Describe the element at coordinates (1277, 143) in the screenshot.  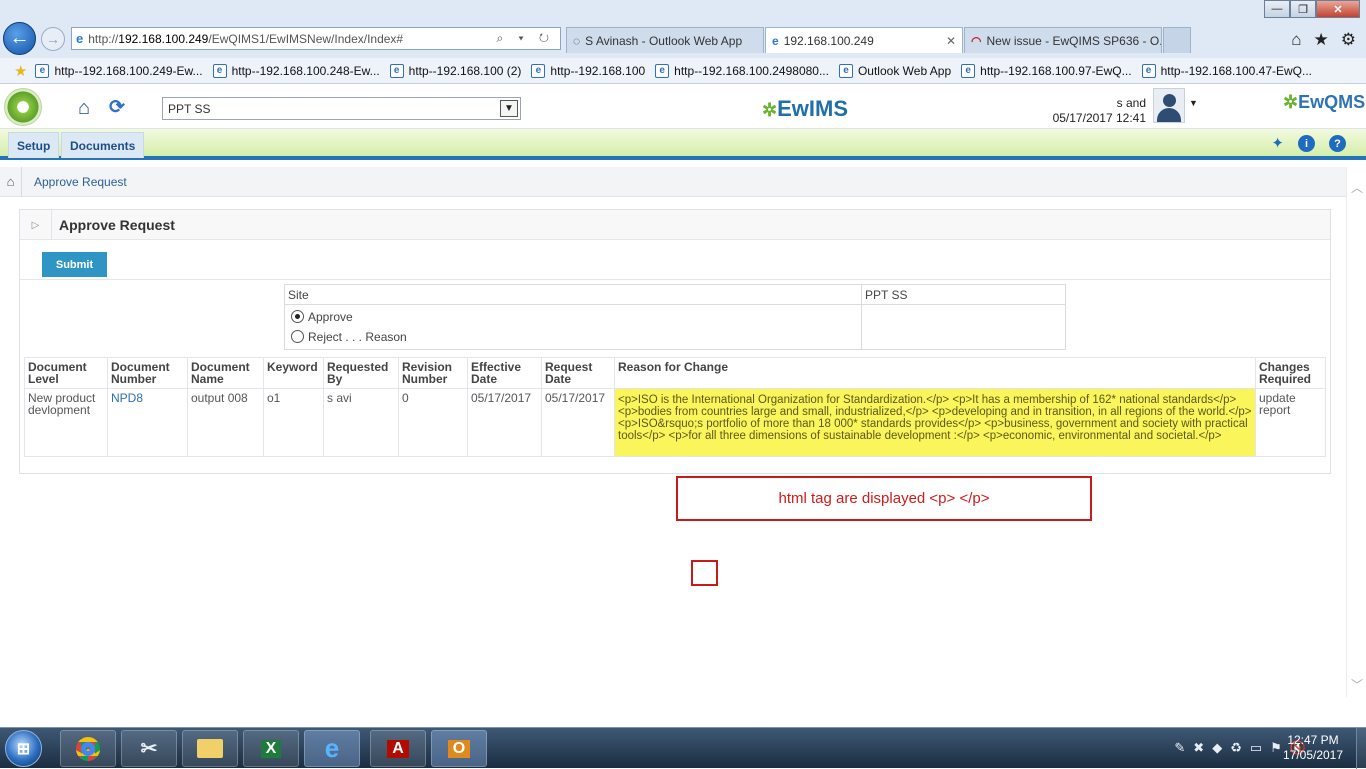
I see `pin-icon: ✦` at that location.